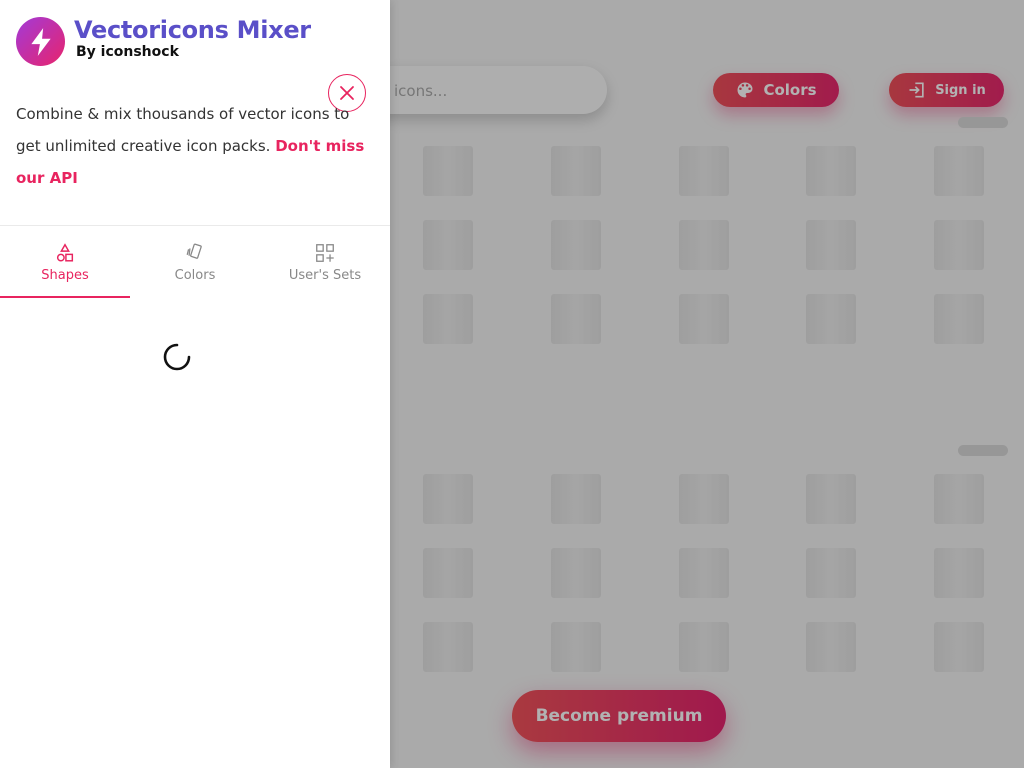  What do you see at coordinates (65, 297) in the screenshot?
I see `active-tab-indicator` at bounding box center [65, 297].